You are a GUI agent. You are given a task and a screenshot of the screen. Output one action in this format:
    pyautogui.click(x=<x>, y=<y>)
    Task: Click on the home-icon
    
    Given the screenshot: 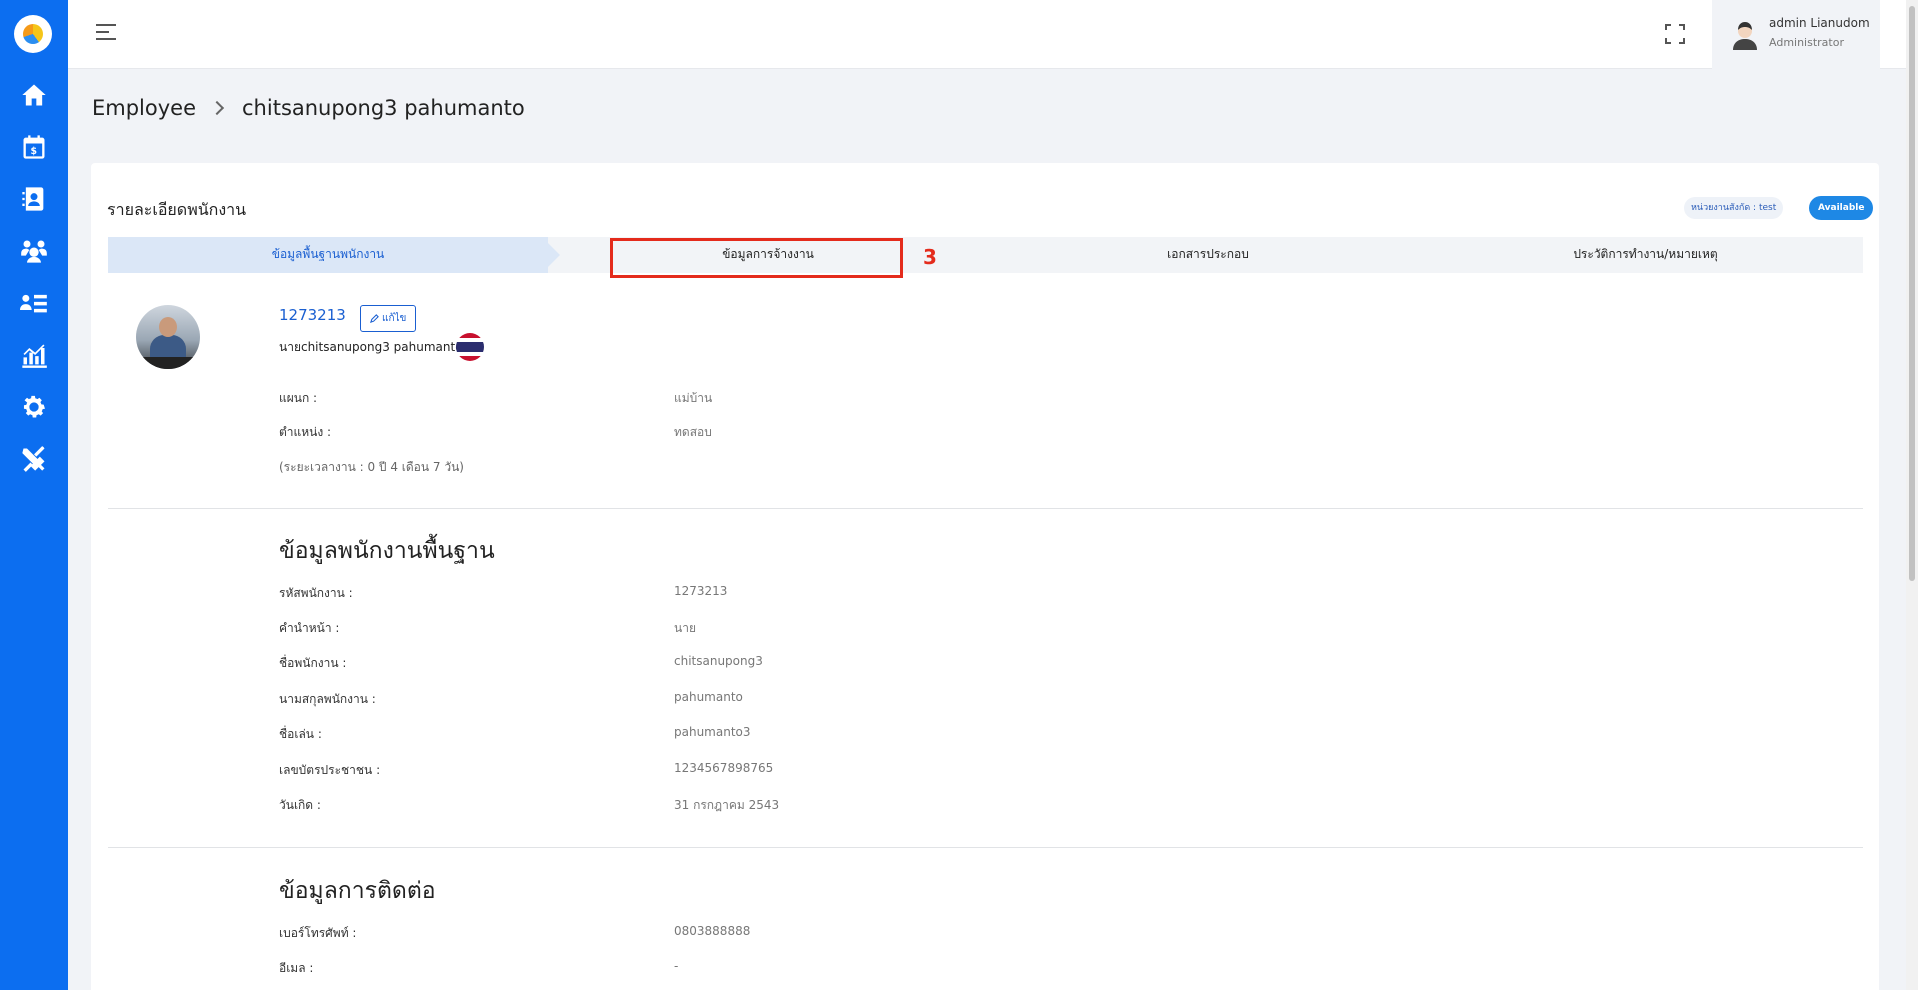 What is the action you would take?
    pyautogui.click(x=34, y=95)
    